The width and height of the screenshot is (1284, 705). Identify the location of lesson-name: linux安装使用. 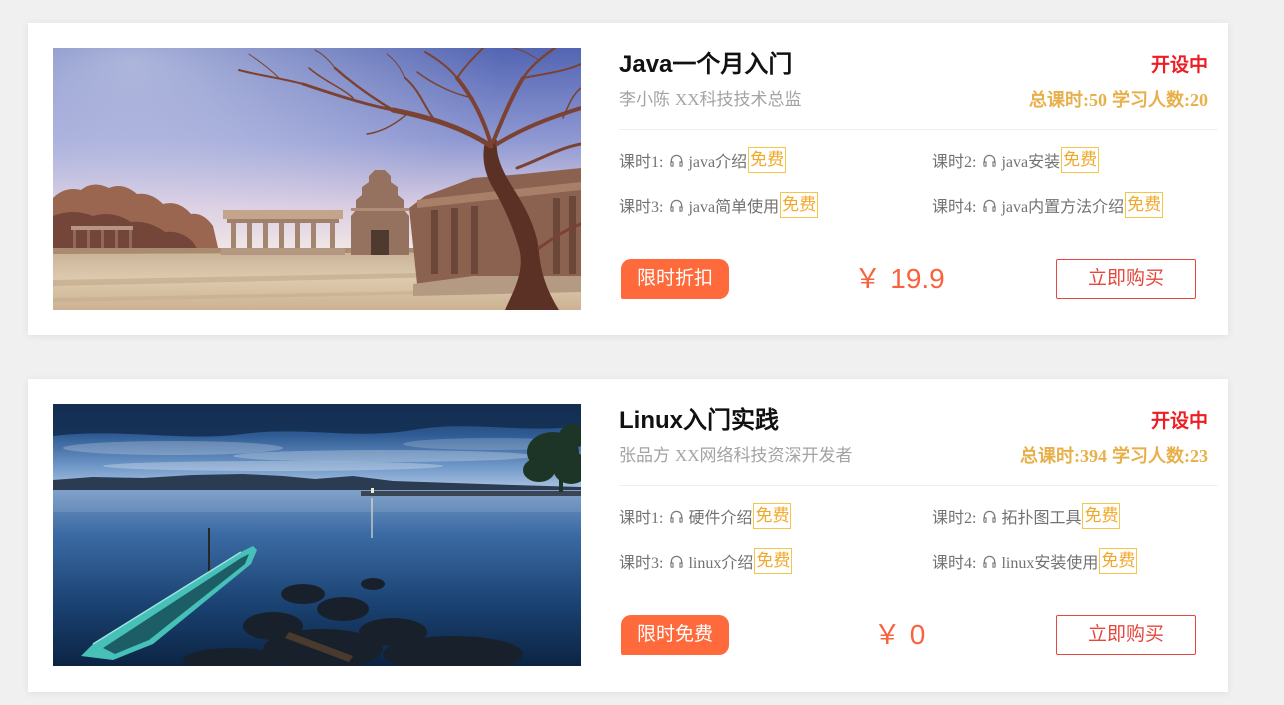
(1050, 563).